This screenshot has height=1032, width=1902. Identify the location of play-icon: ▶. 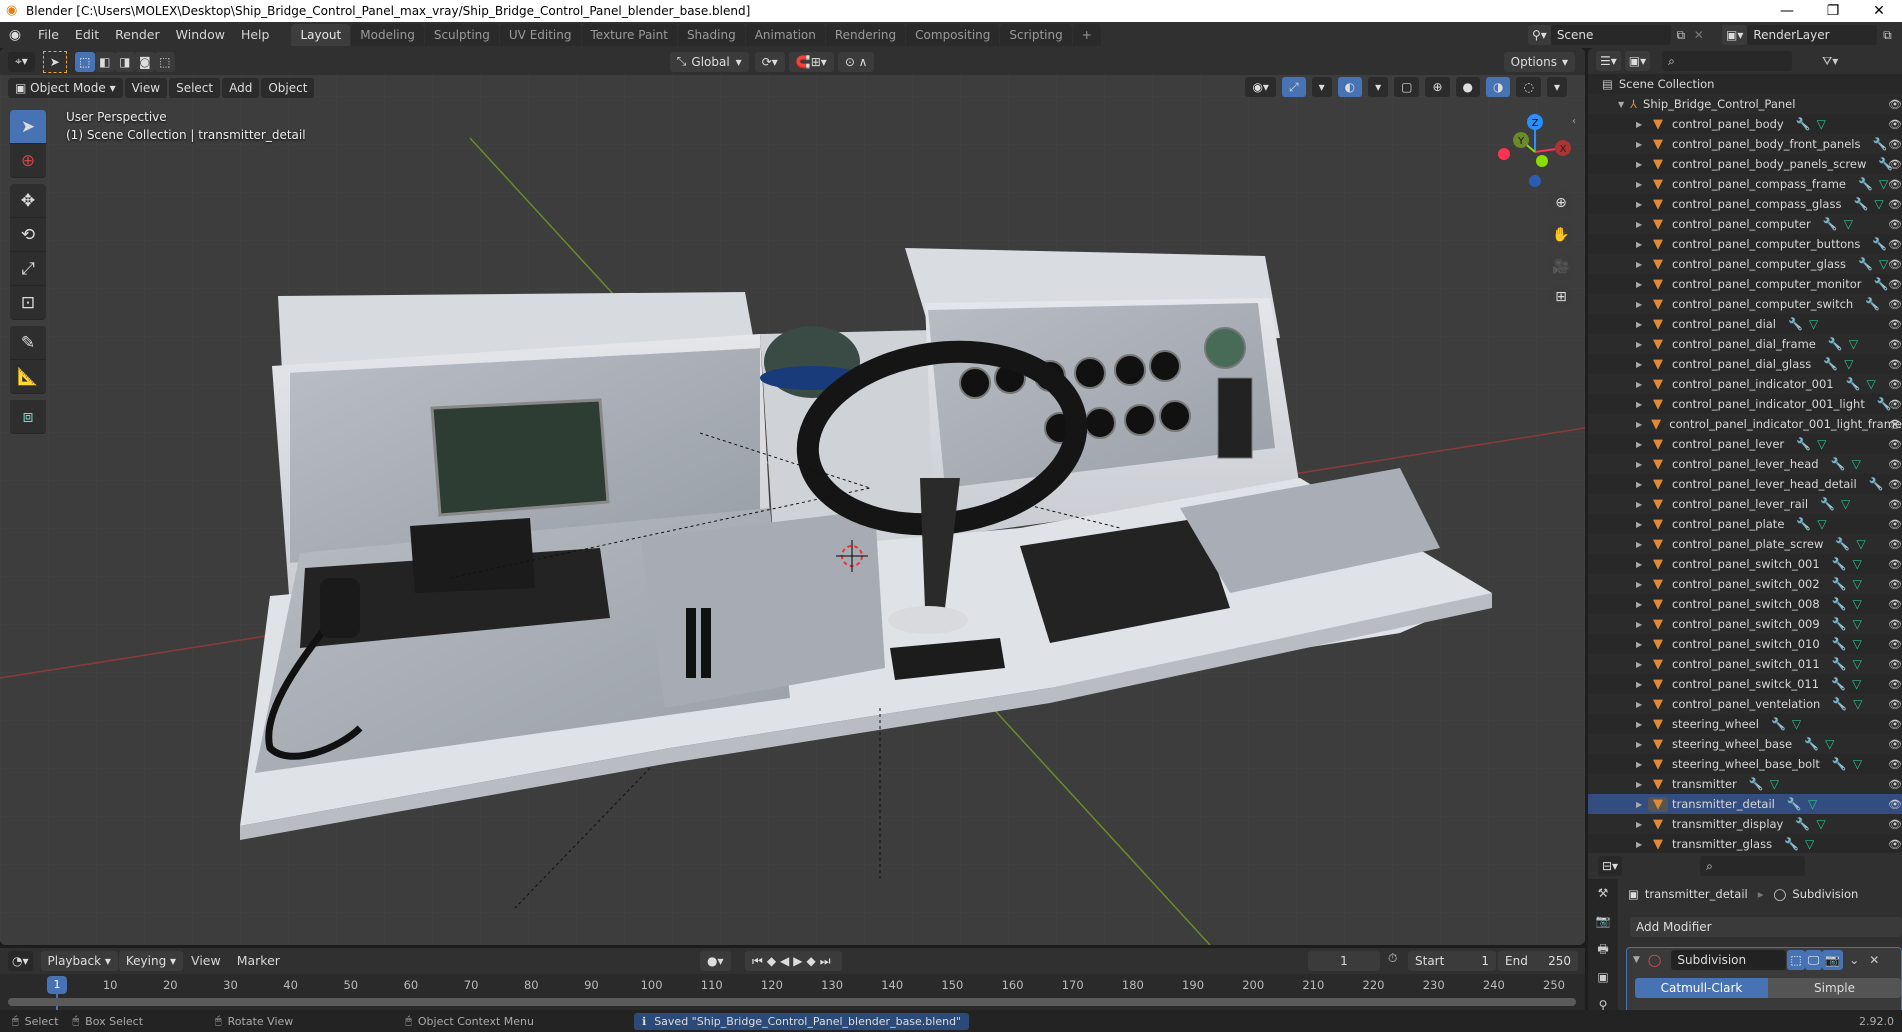
(799, 961).